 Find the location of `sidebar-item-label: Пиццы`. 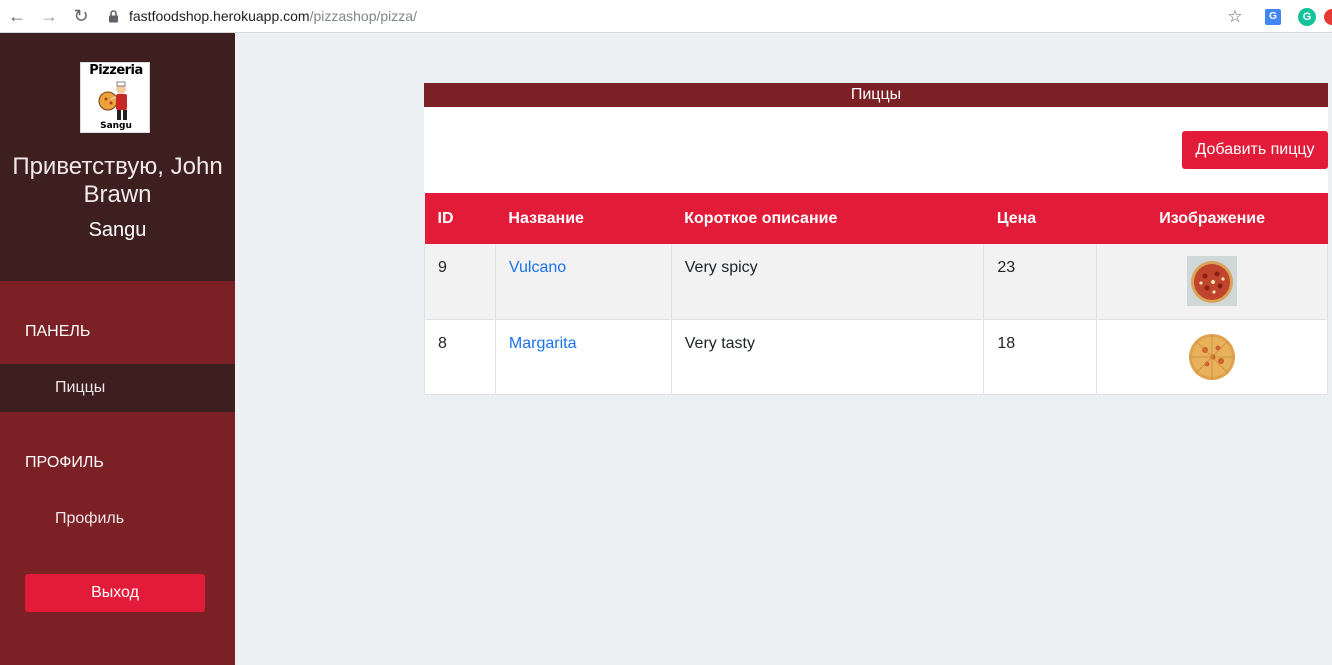

sidebar-item-label: Пиццы is located at coordinates (80, 387).